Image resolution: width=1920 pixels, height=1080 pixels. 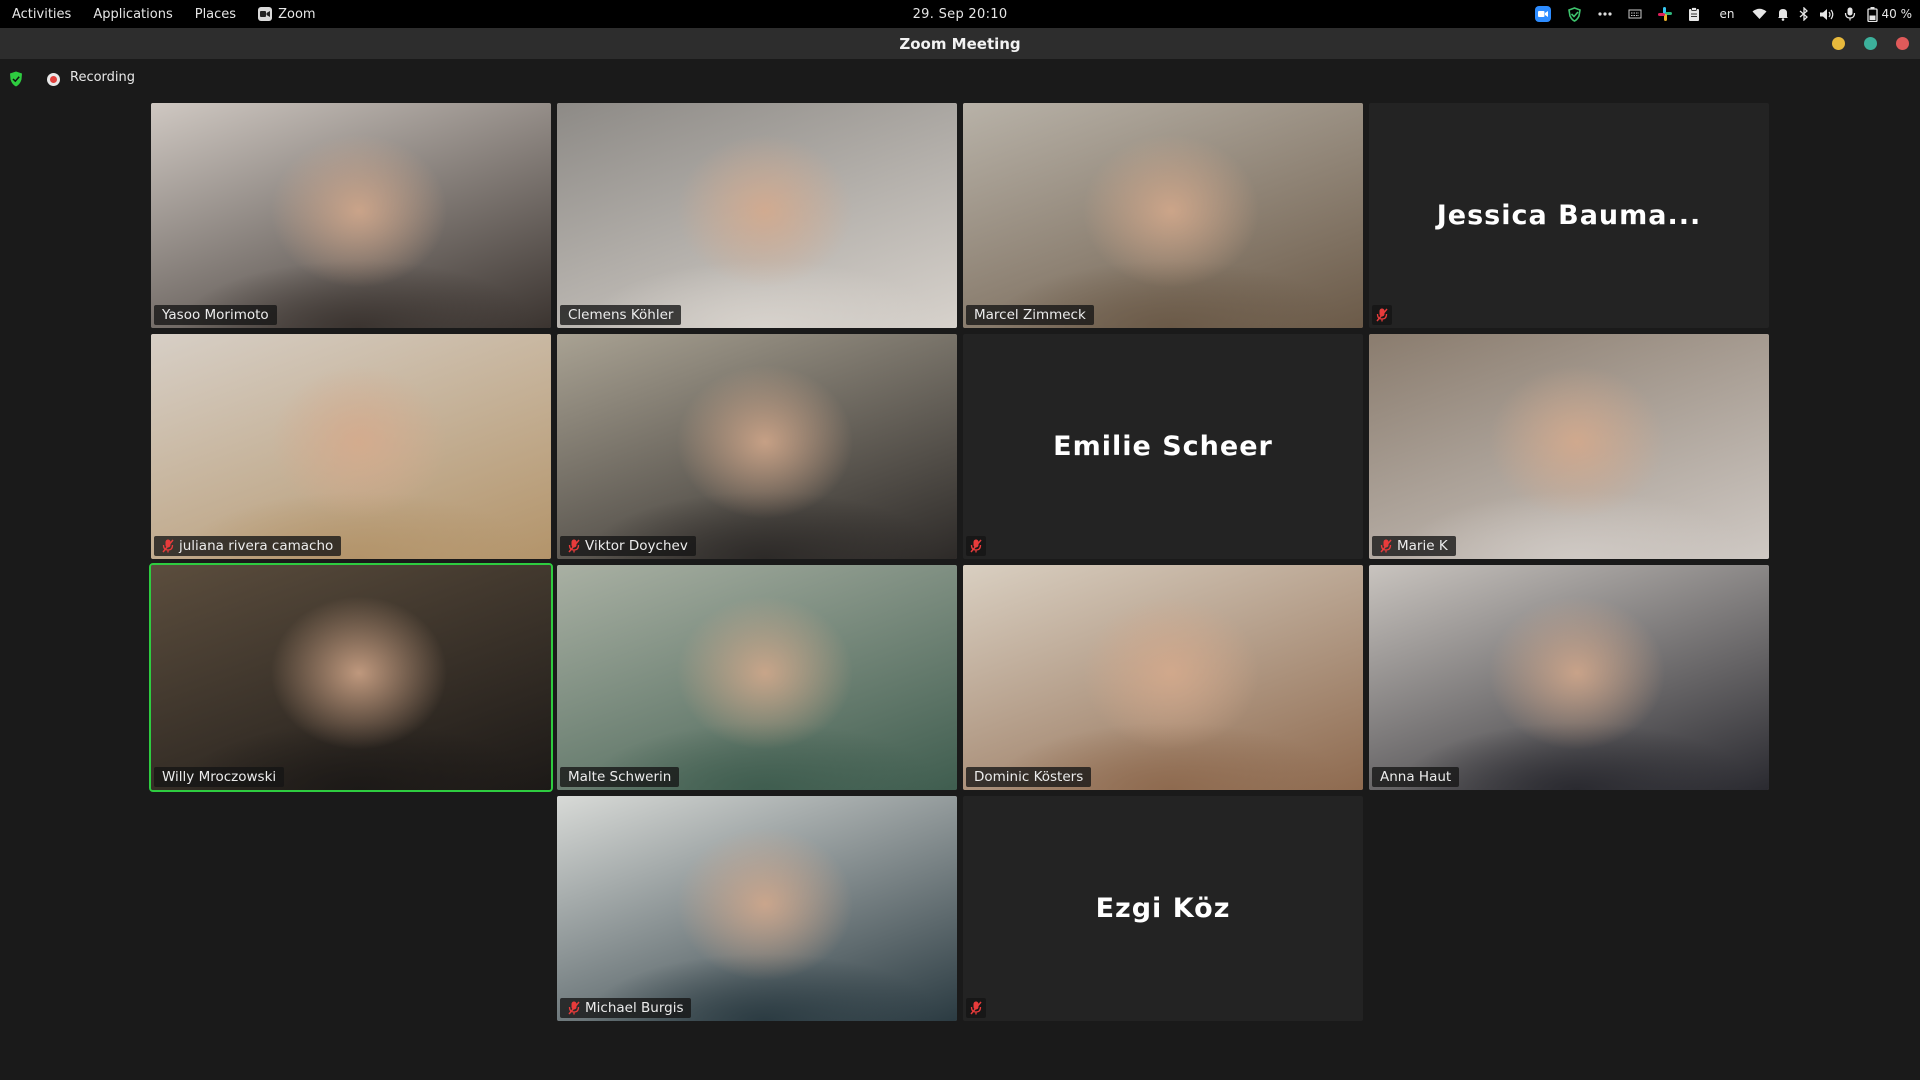 I want to click on recording-label: Recording, so click(x=102, y=77).